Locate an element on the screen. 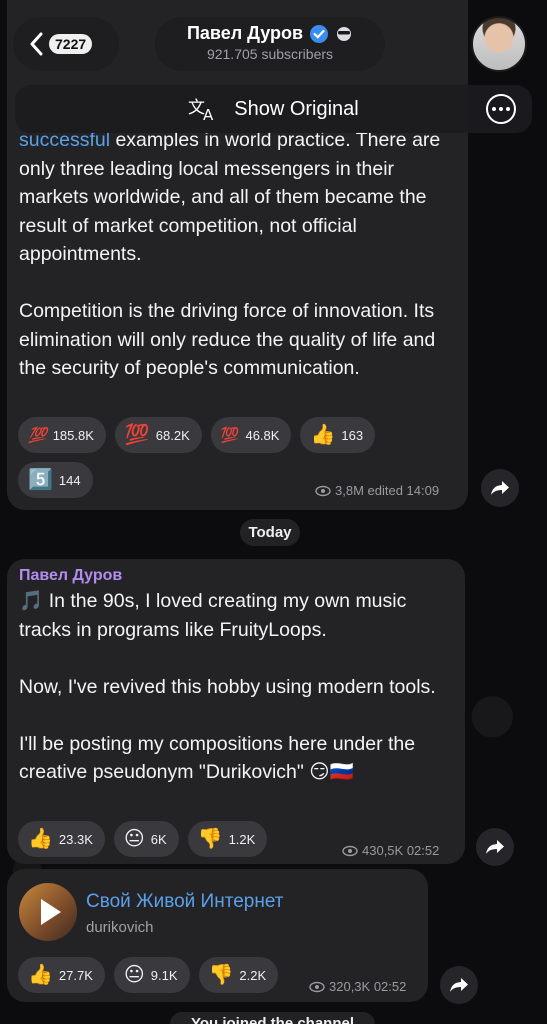 Image resolution: width=547 pixels, height=1024 pixels. back-button: 7227 is located at coordinates (66, 44).